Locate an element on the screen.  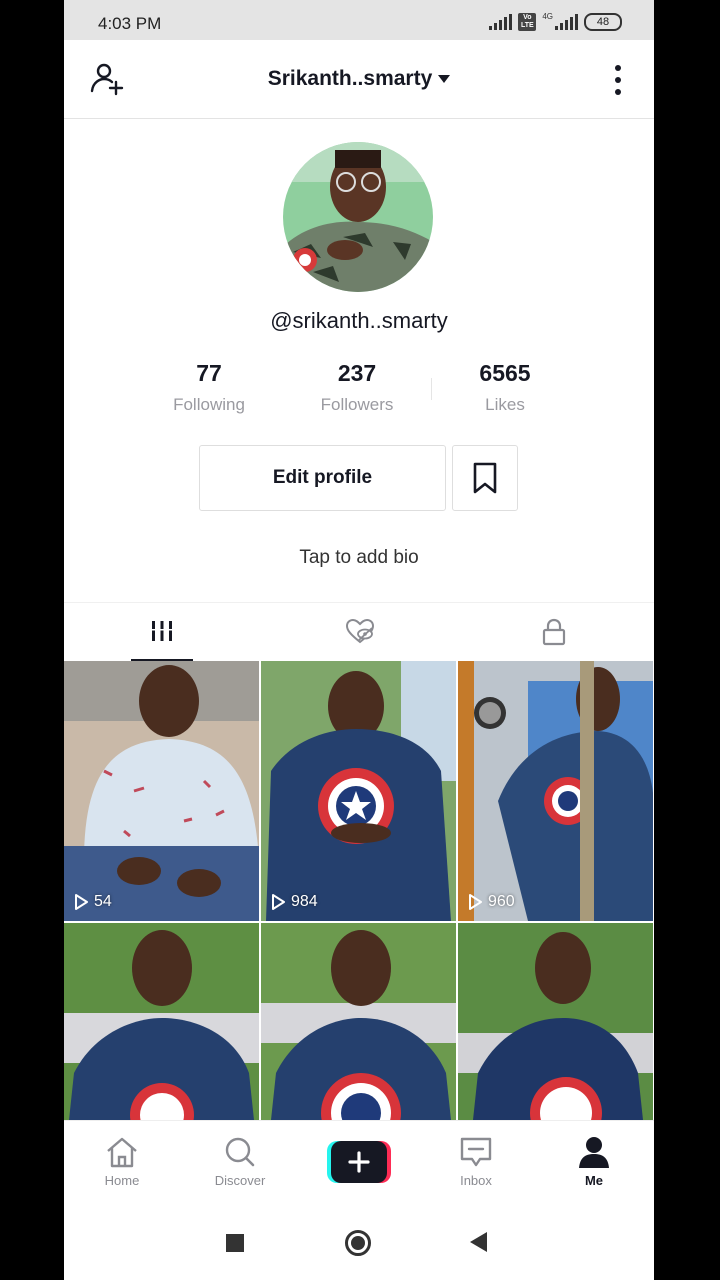
stat-label: Following is located at coordinates (209, 404).